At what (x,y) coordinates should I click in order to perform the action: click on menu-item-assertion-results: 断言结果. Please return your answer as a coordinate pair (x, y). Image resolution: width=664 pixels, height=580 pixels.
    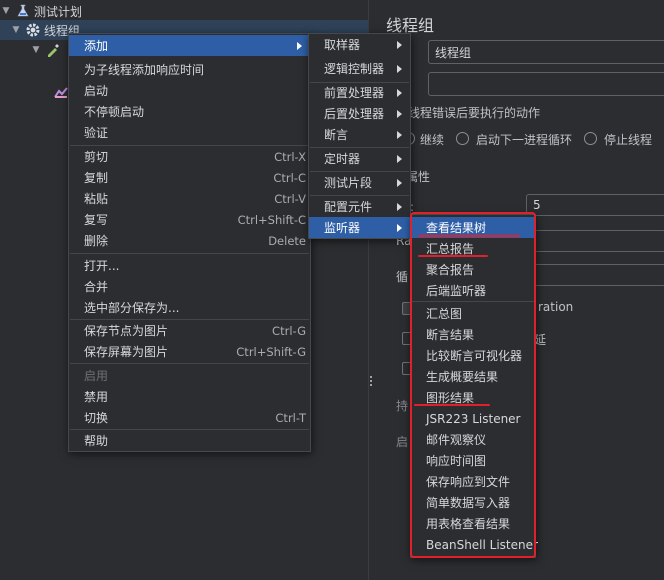
    Looking at the image, I should click on (473, 334).